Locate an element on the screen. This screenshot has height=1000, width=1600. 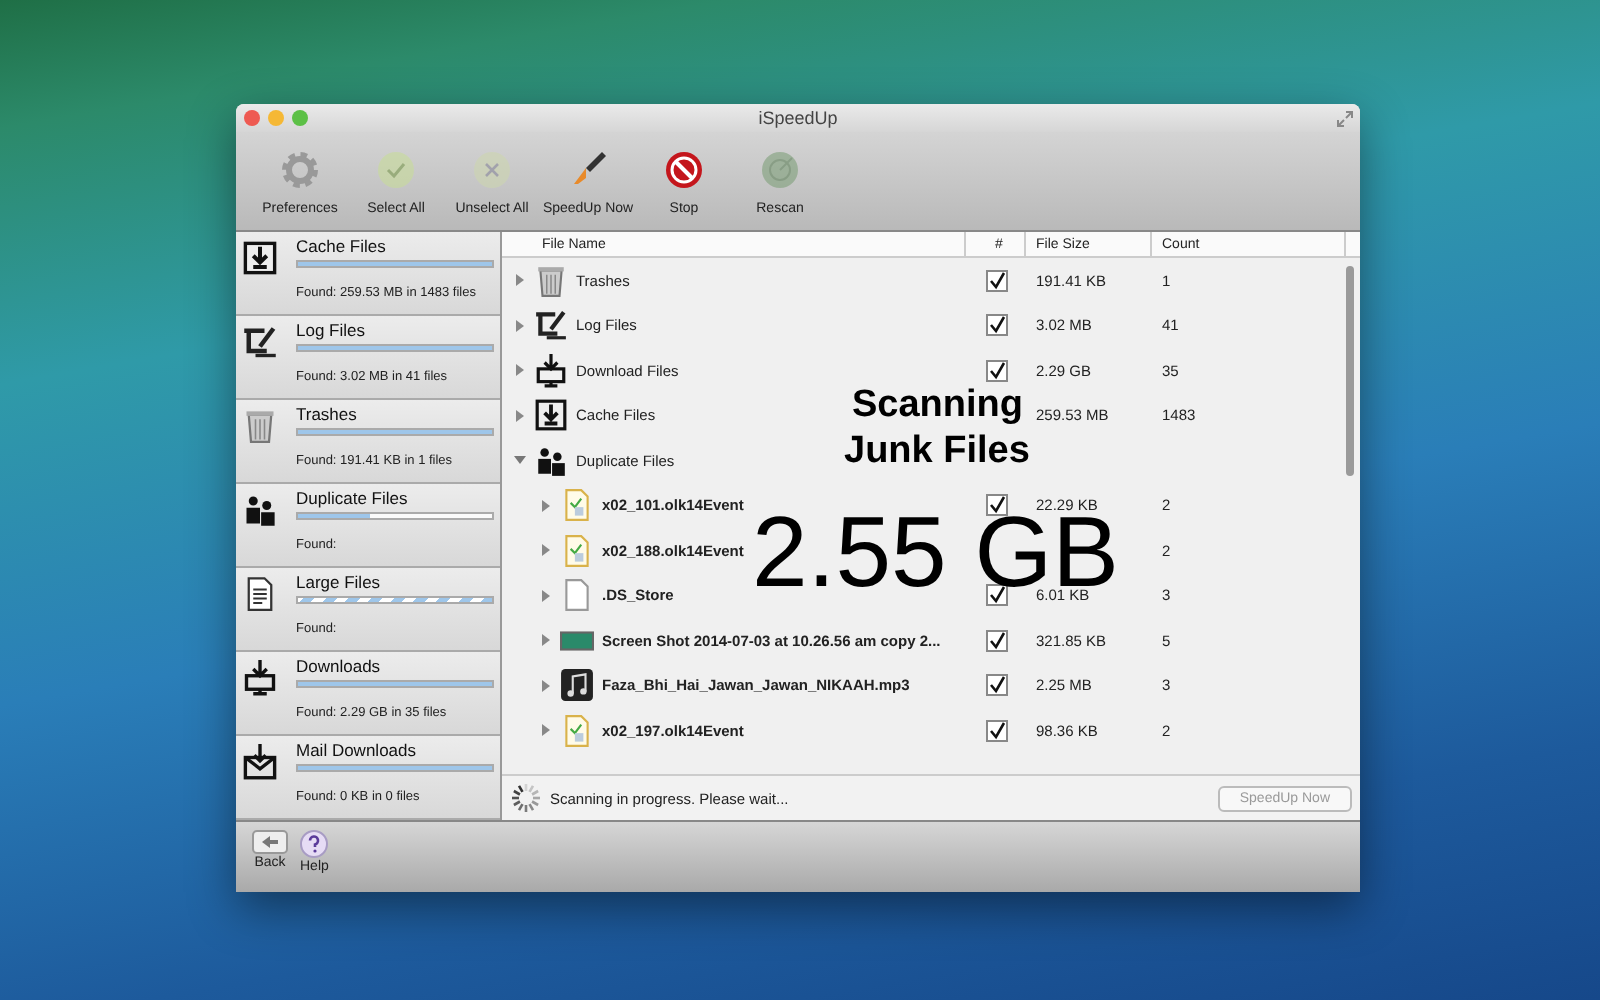
zoom-button is located at coordinates (300, 118).